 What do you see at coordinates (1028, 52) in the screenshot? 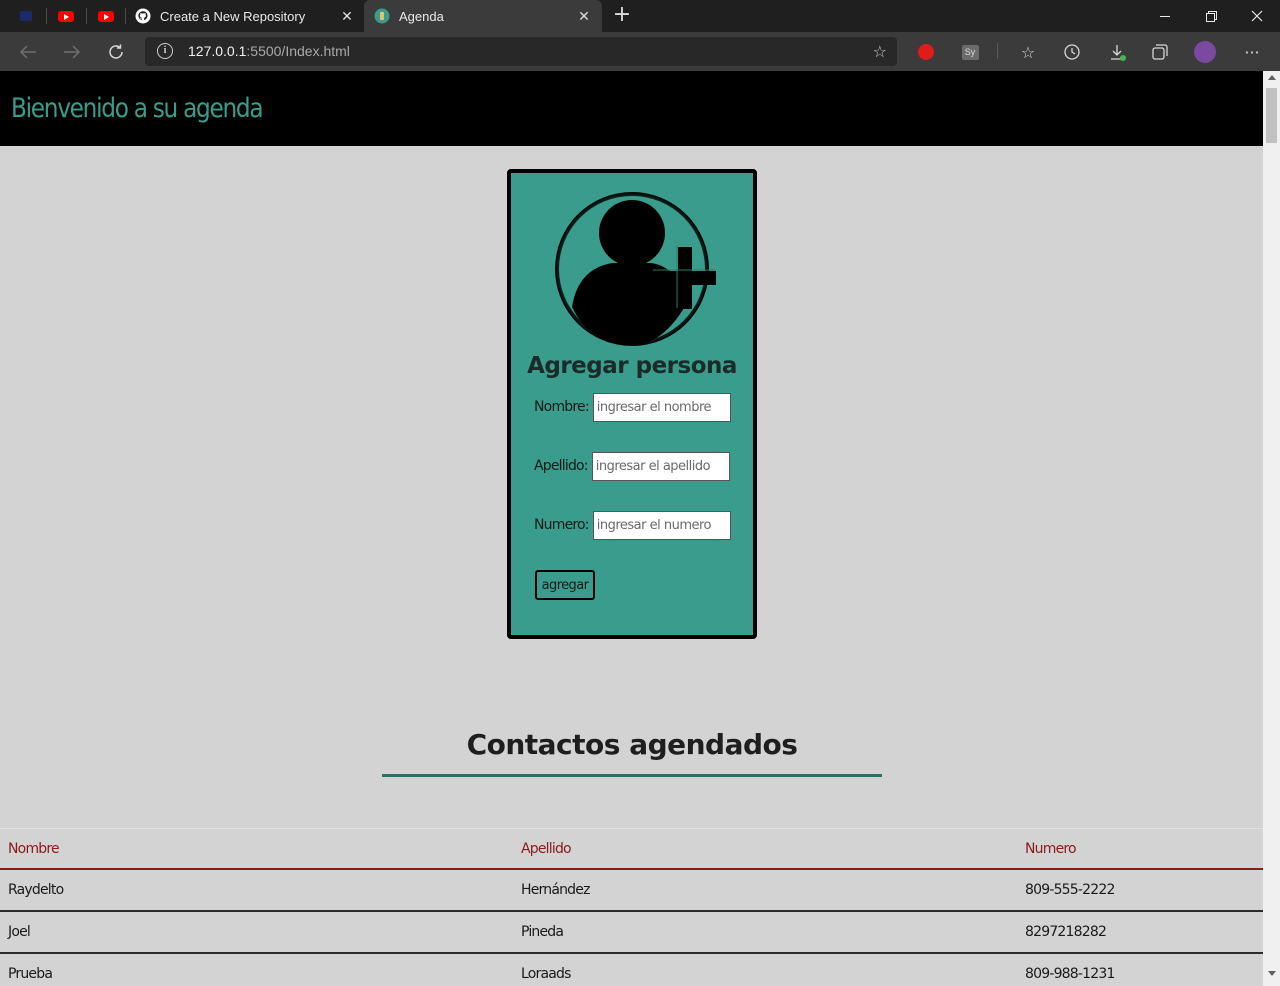
I see `favorites-icon: ☆` at bounding box center [1028, 52].